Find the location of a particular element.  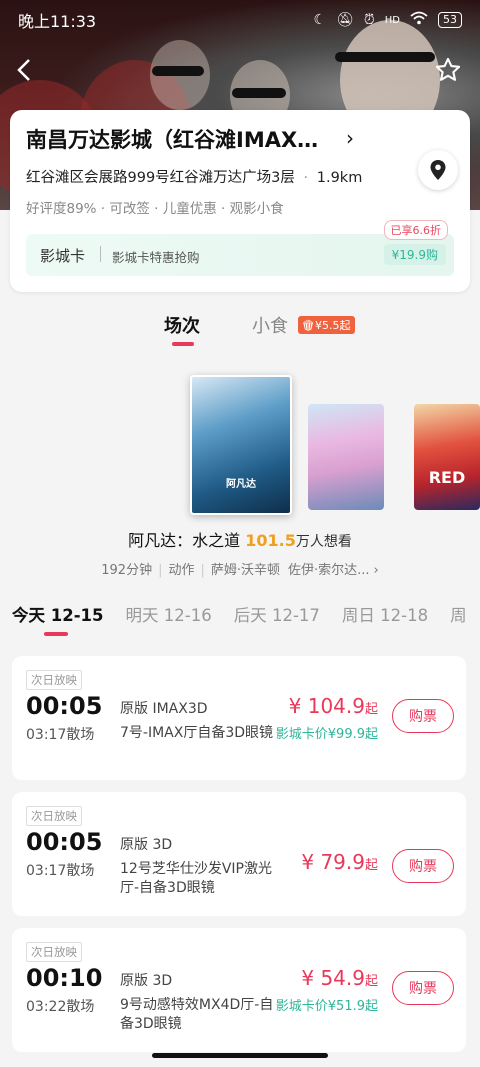

snack-badge-text: ¥5.5起 is located at coordinates (332, 325).